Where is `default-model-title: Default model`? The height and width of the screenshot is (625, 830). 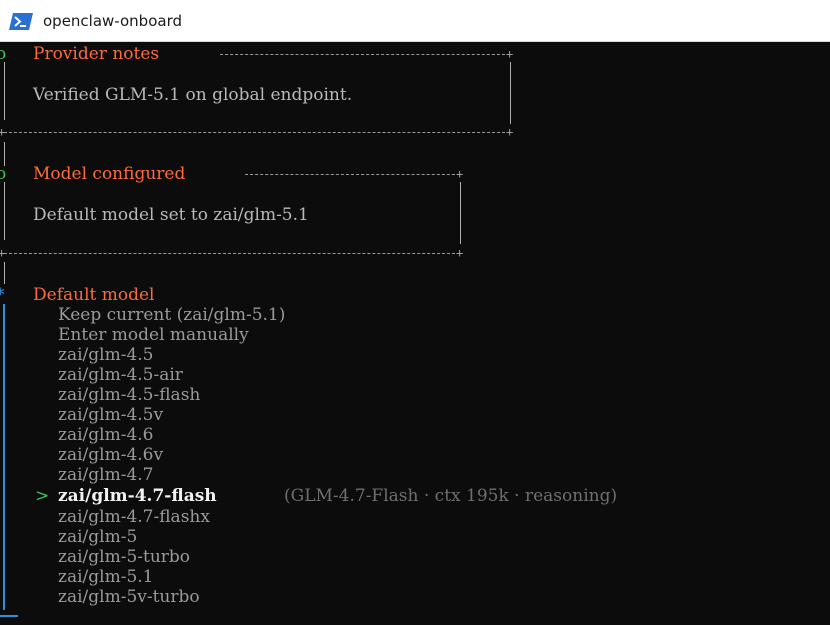 default-model-title: Default model is located at coordinates (94, 295).